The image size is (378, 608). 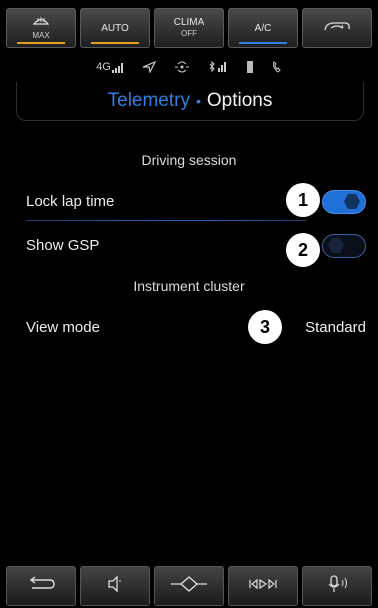 I want to click on max-defrost-button: MAX, so click(x=41, y=28).